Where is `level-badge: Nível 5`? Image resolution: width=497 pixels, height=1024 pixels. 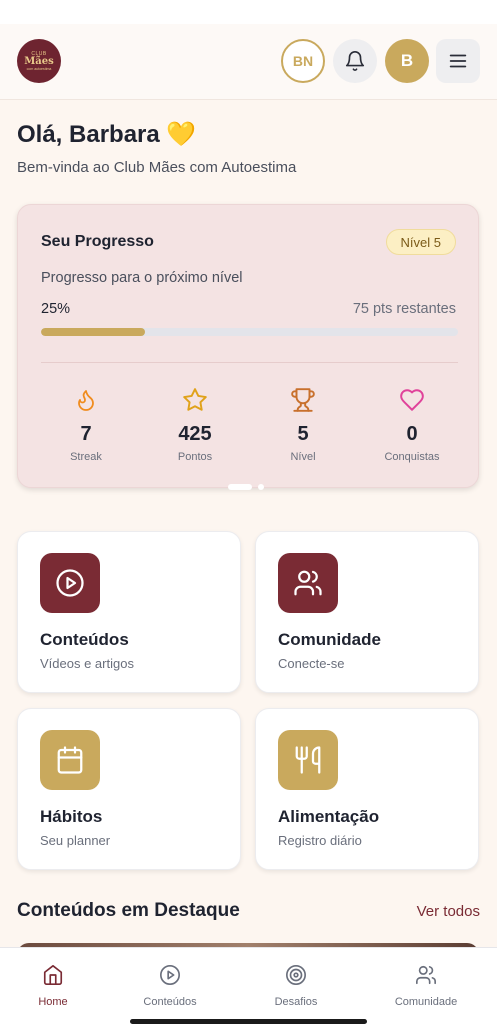 level-badge: Nível 5 is located at coordinates (420, 242).